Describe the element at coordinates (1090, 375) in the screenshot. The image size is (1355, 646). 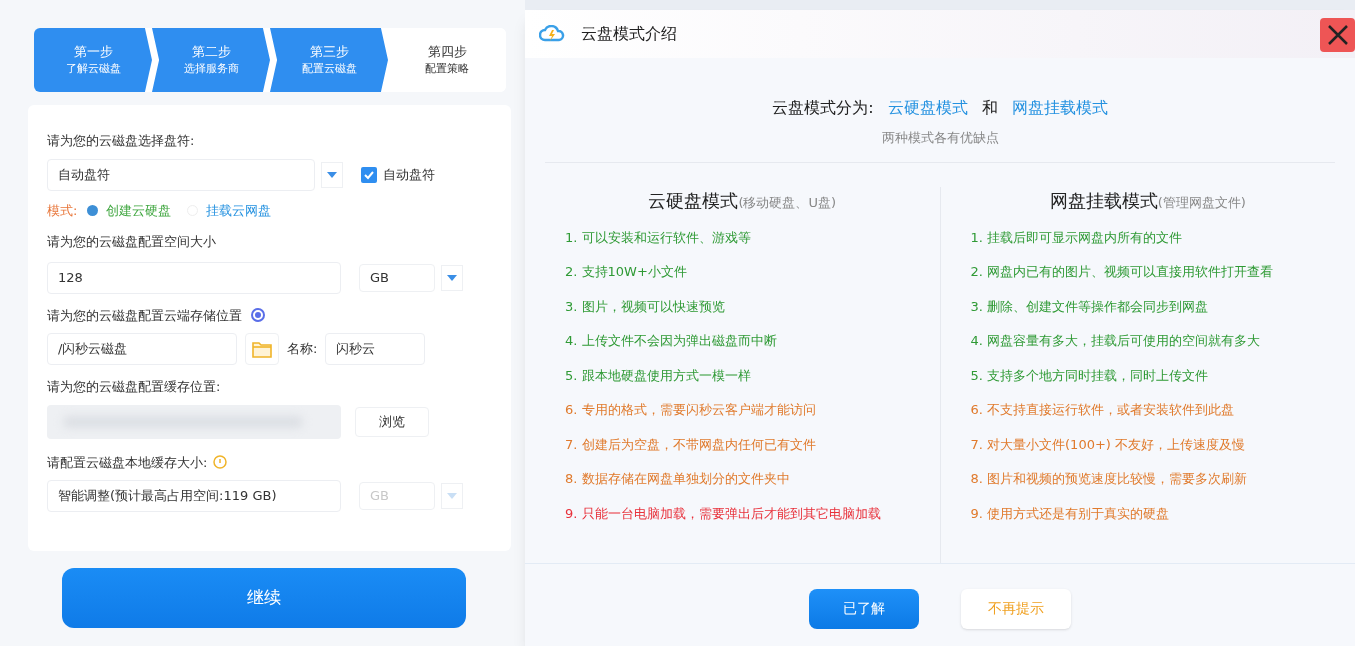
I see `list-item: 5. 支持多个地方同时挂载，同时上传文件` at that location.